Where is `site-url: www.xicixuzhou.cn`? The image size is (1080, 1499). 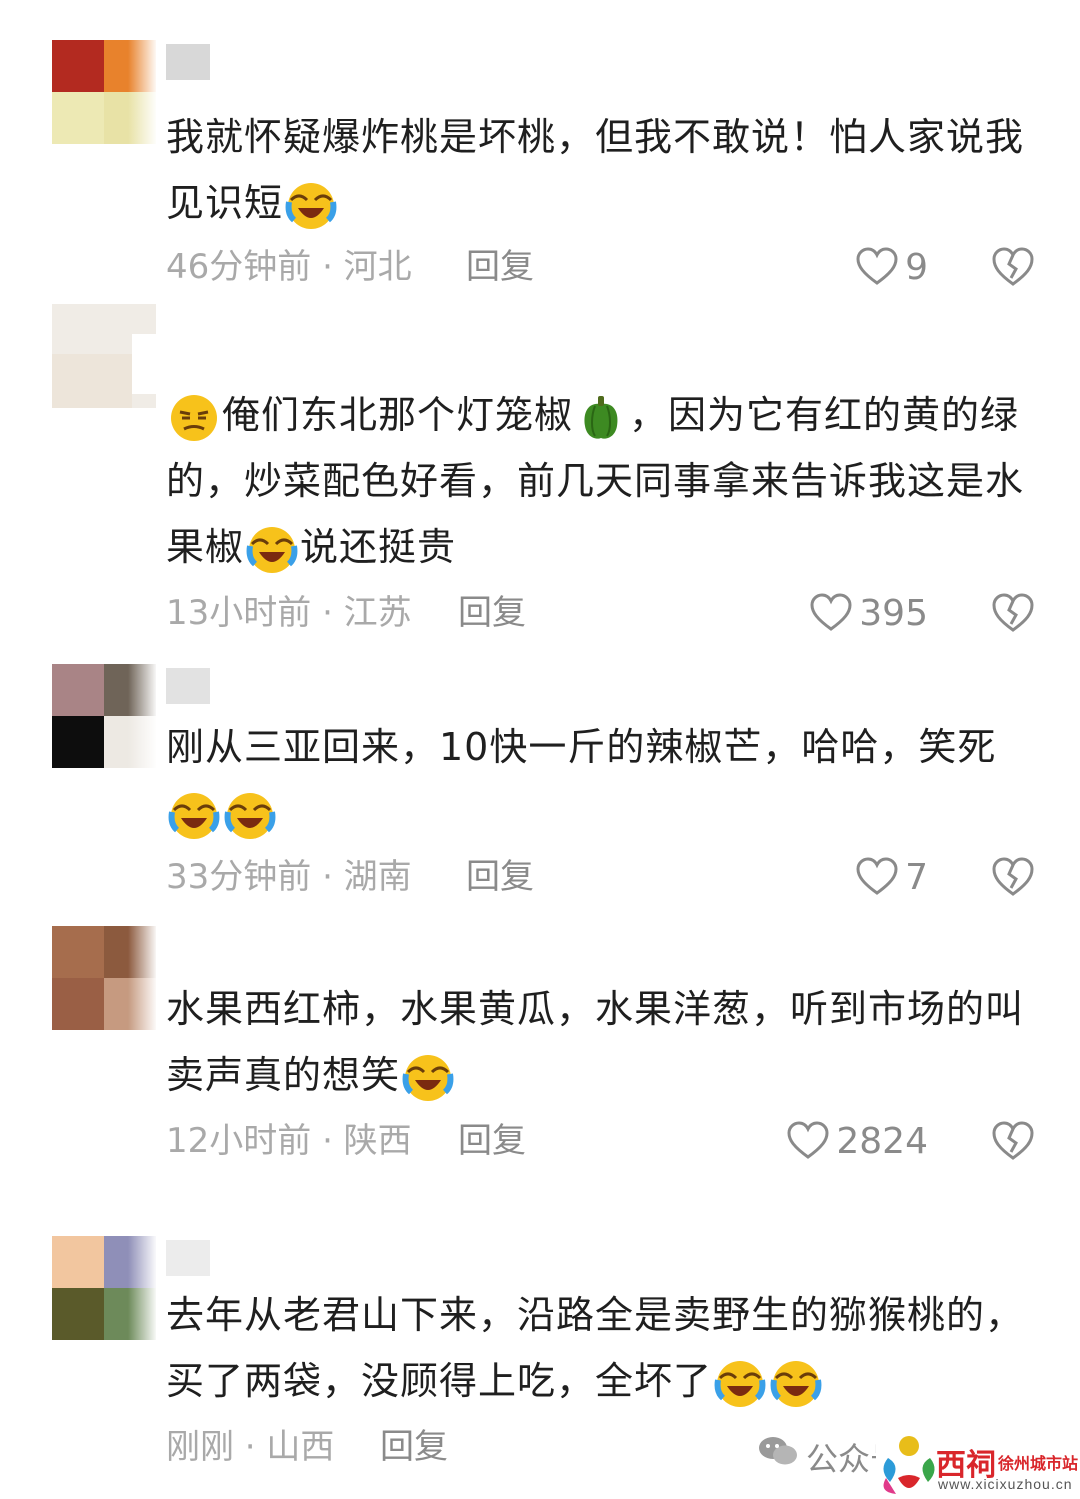
site-url: www.xicixuzhou.cn is located at coordinates (1005, 1484).